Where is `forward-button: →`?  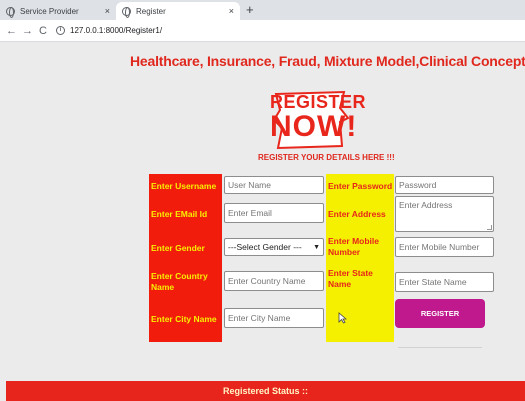
forward-button: → is located at coordinates (27, 31).